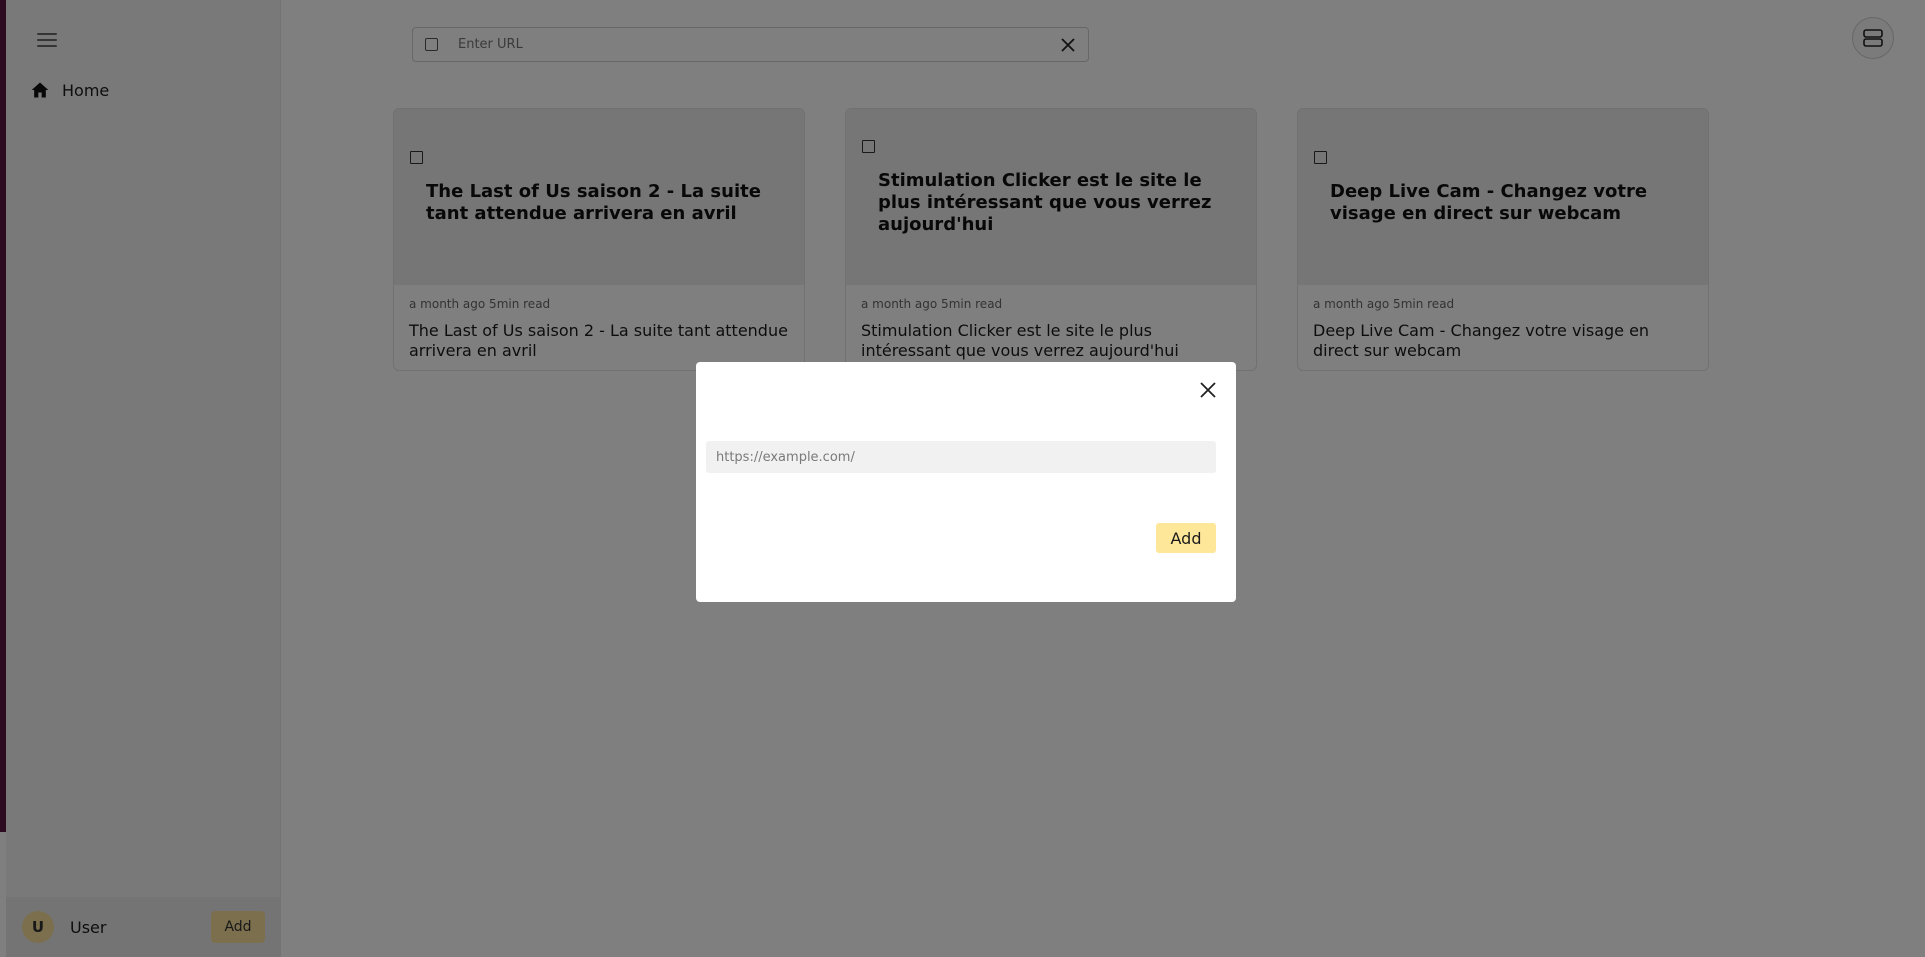  What do you see at coordinates (961, 457) in the screenshot?
I see `url-field` at bounding box center [961, 457].